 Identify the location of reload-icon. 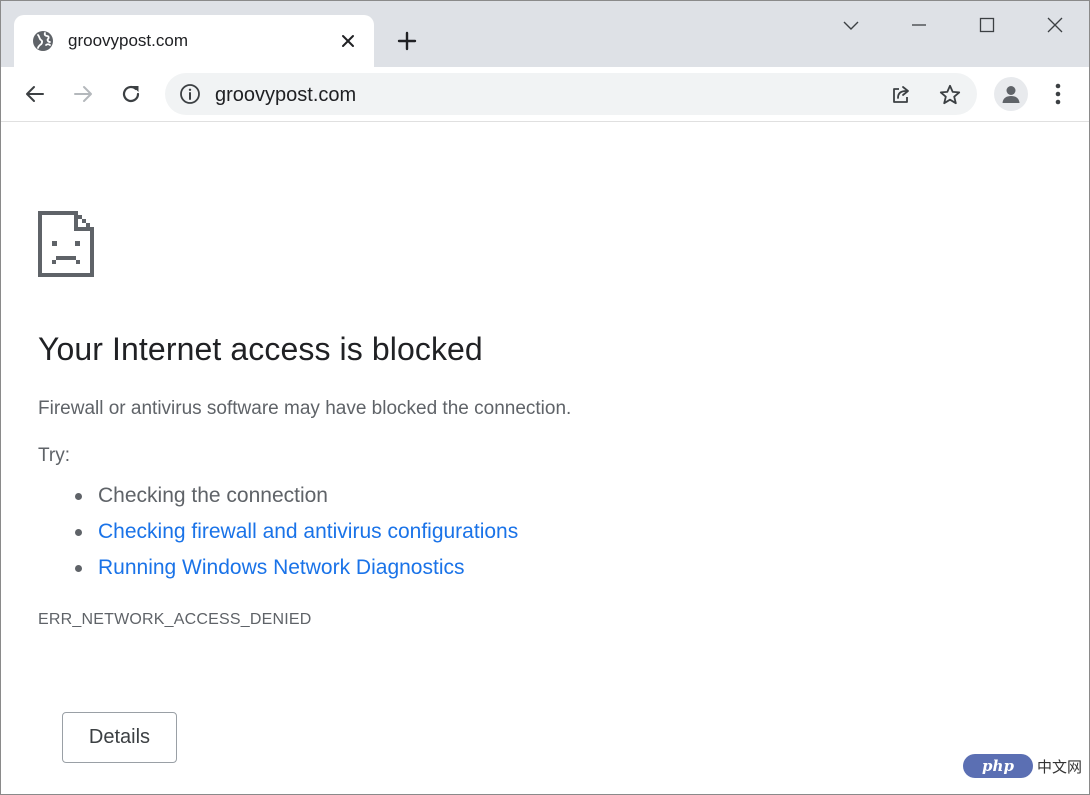
(131, 94).